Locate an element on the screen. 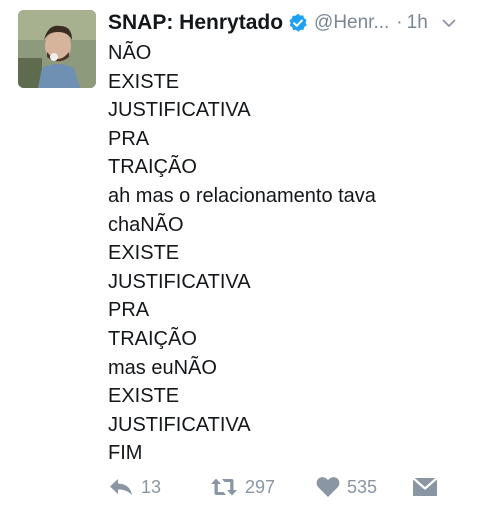  avatar is located at coordinates (57, 49).